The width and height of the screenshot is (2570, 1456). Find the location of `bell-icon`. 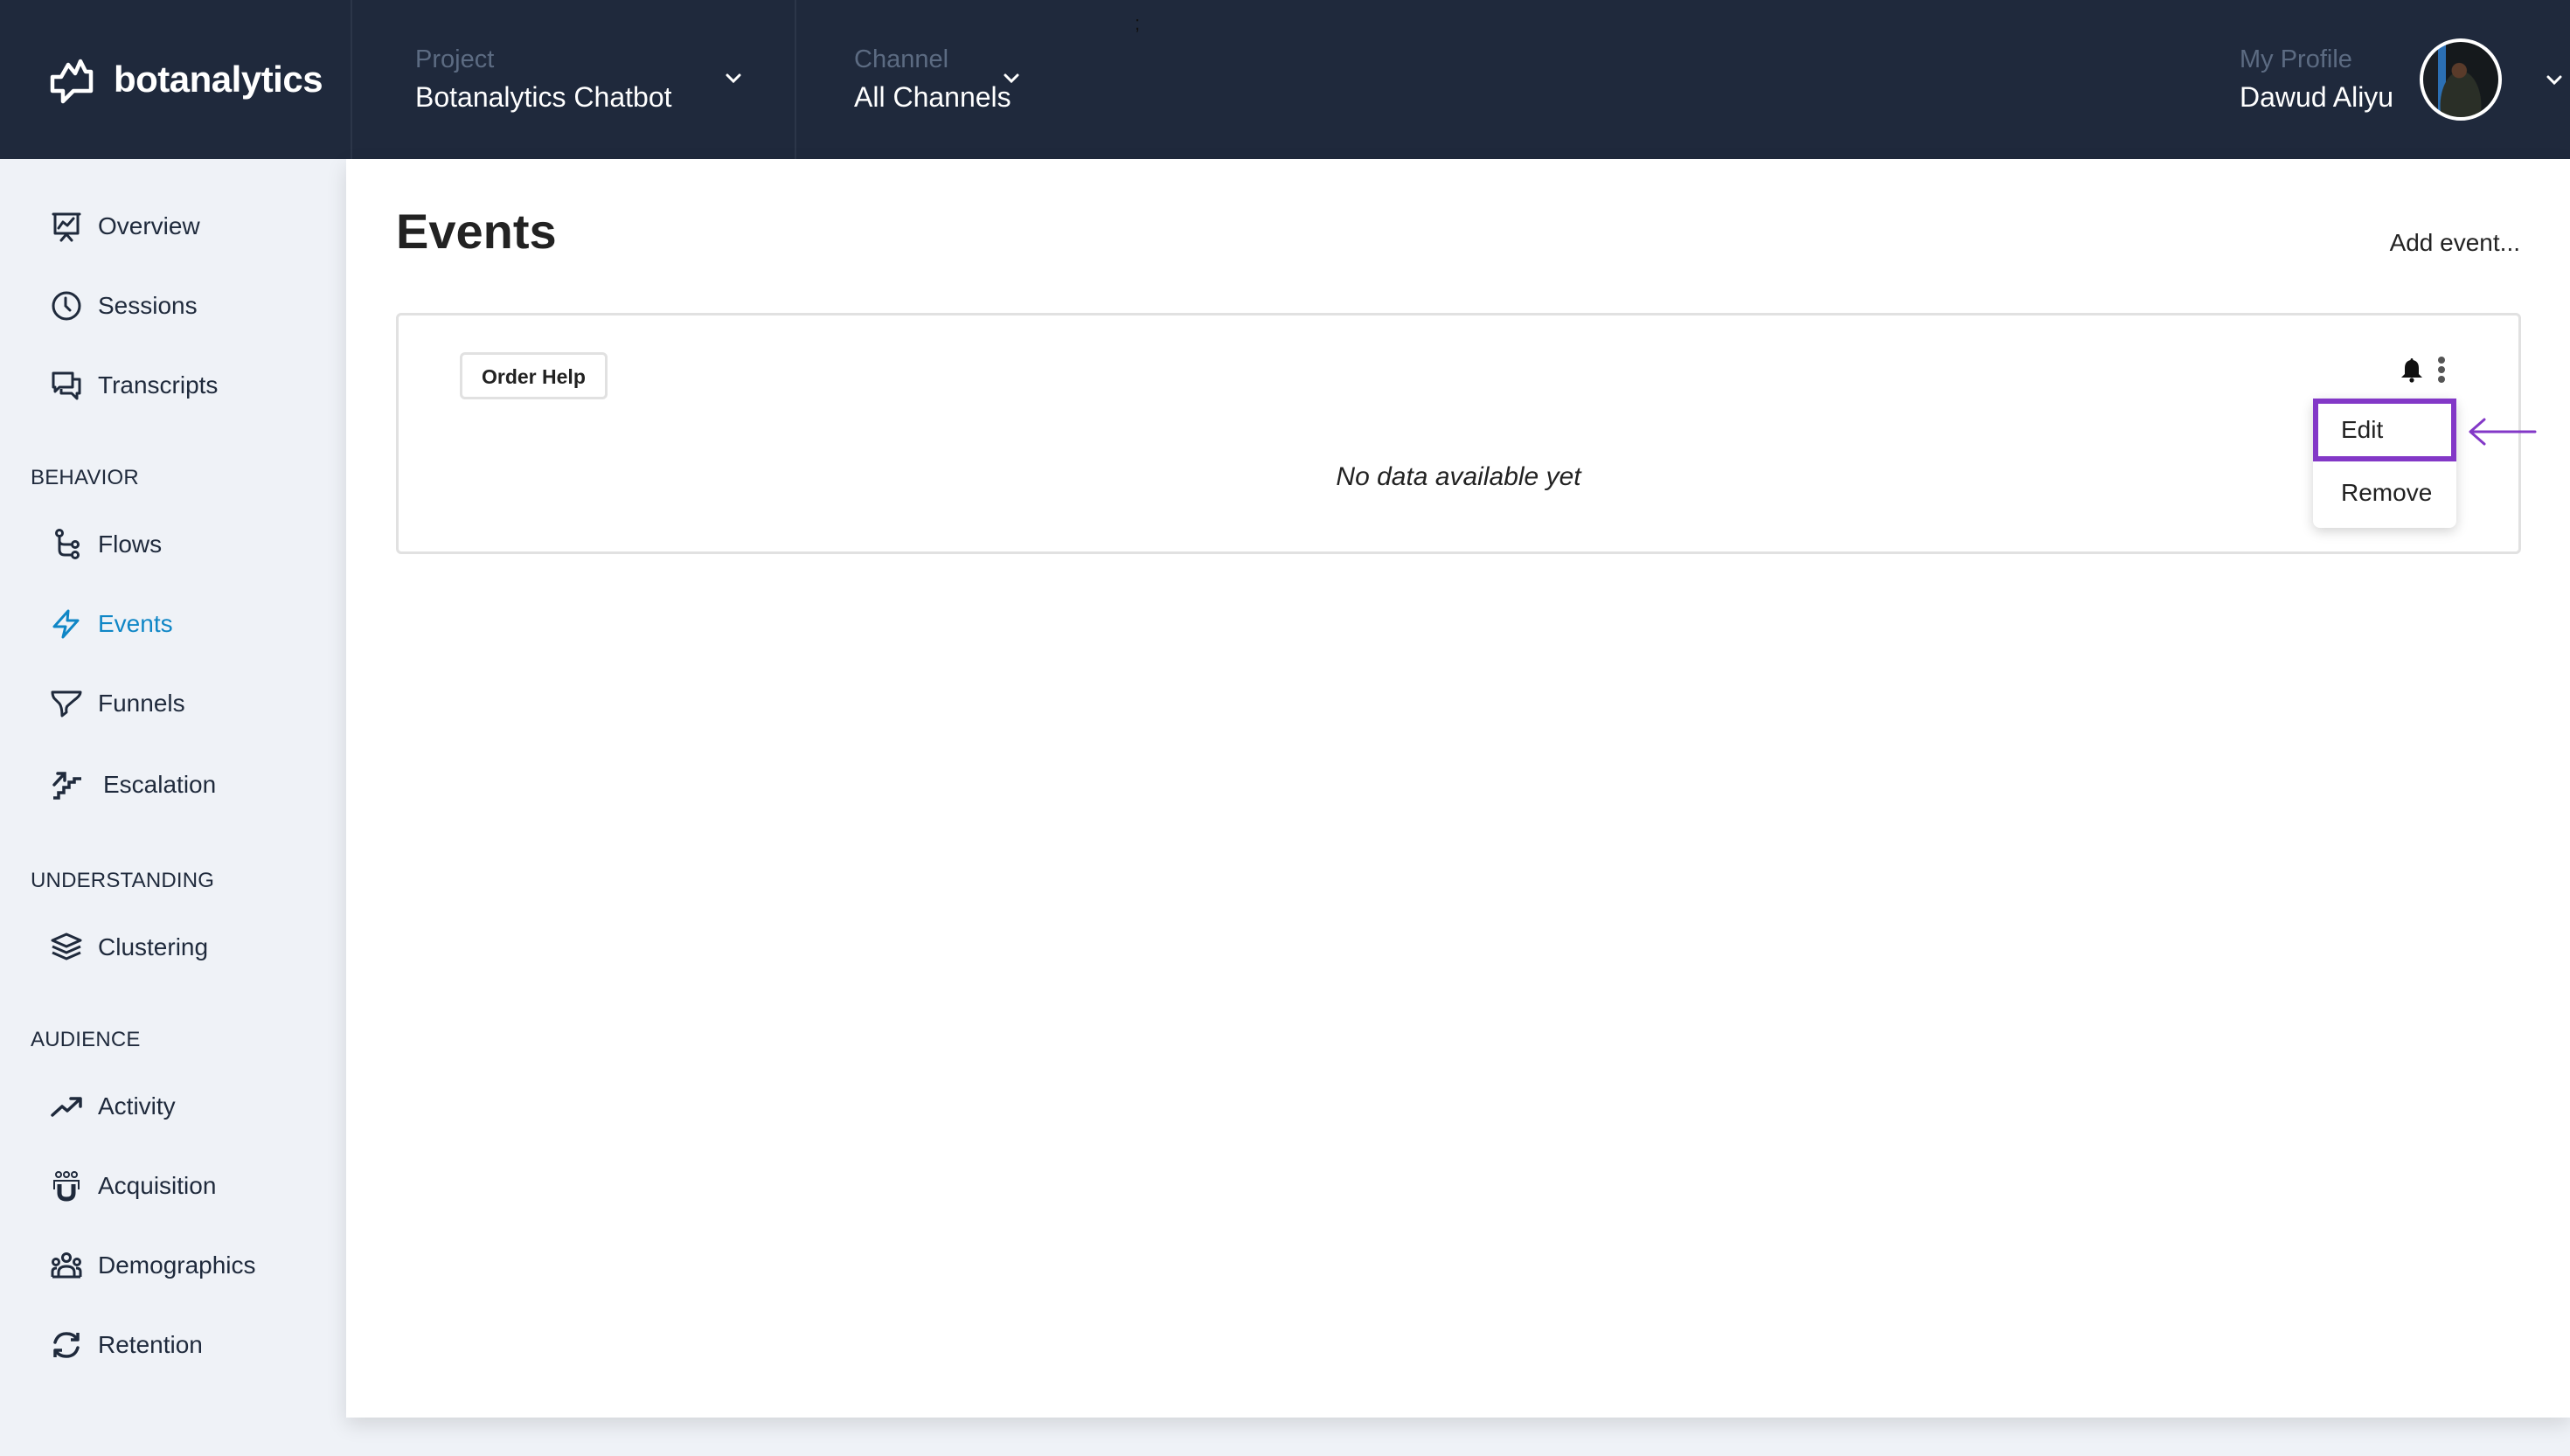

bell-icon is located at coordinates (2412, 370).